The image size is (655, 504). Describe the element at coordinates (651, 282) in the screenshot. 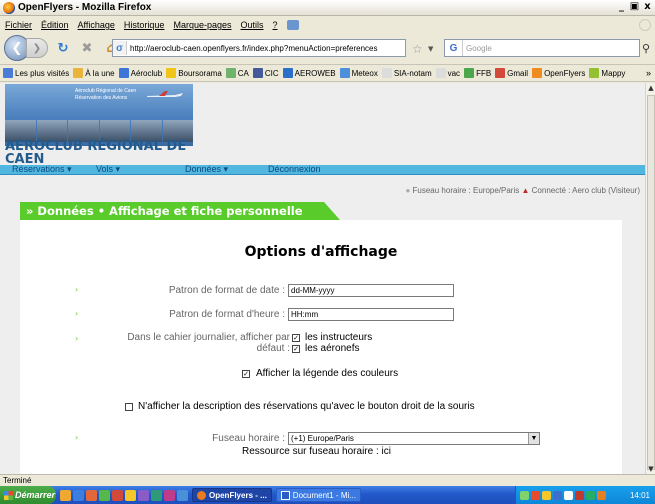

I see `scrollbar-thumb` at that location.